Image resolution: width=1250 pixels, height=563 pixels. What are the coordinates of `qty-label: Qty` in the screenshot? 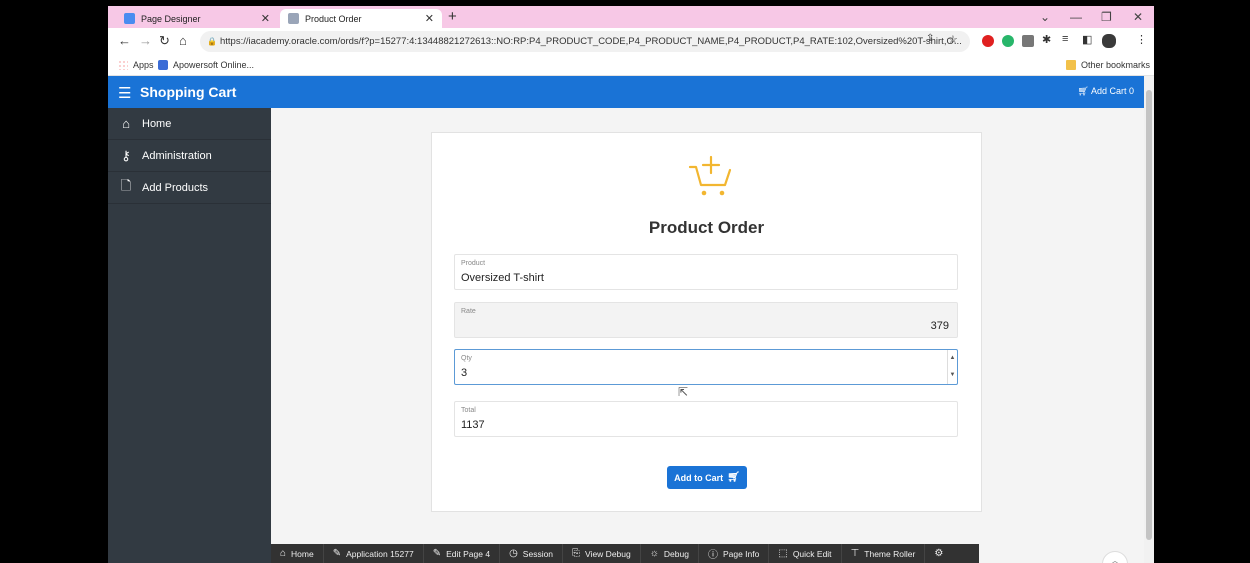 It's located at (466, 358).